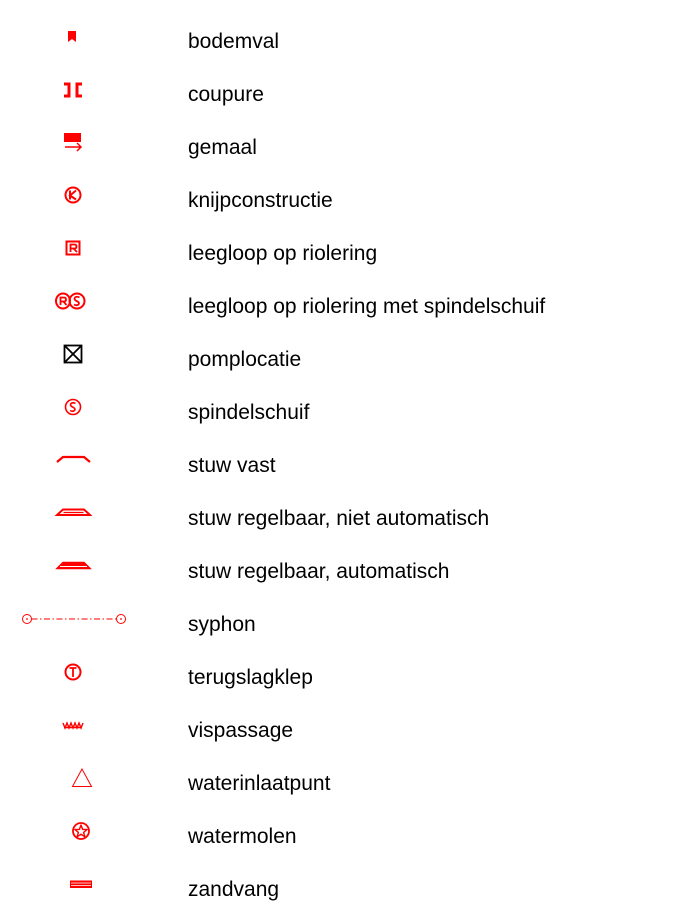 This screenshot has height=922, width=683. Describe the element at coordinates (85, 96) in the screenshot. I see `coupure-icon` at that location.